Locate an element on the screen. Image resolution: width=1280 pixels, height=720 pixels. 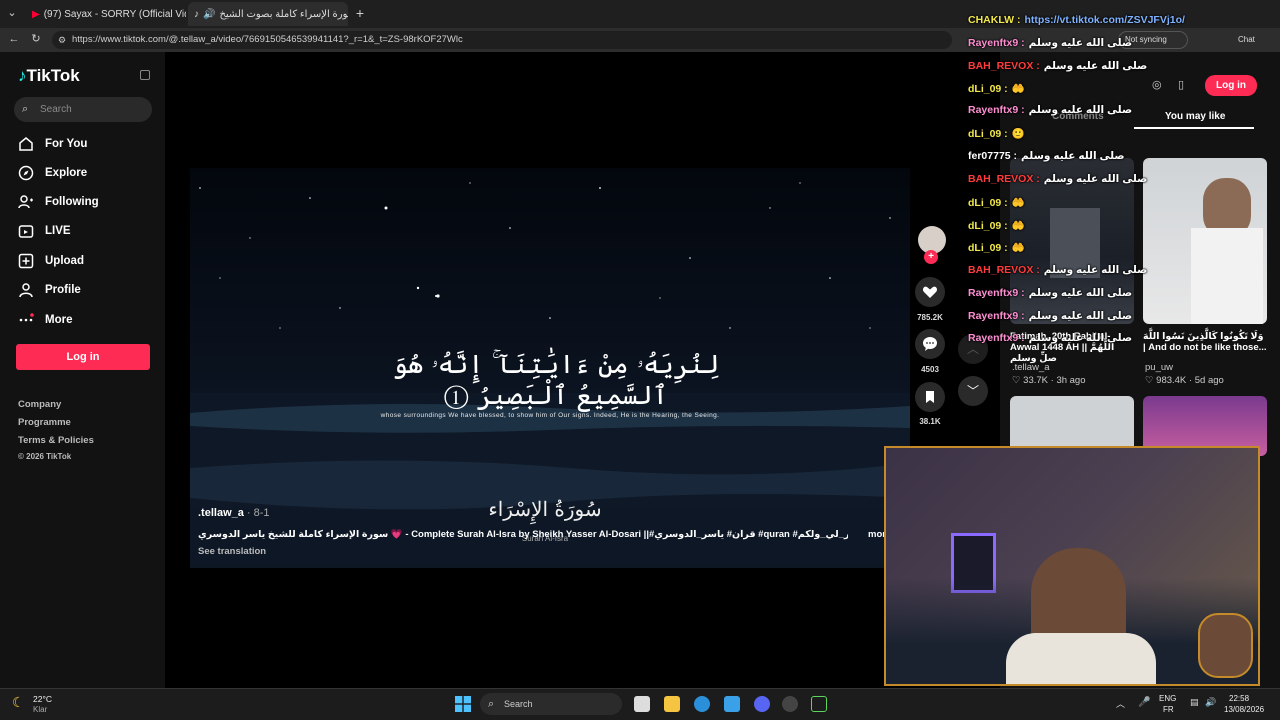
footer-company: Company is located at coordinates (39, 404).